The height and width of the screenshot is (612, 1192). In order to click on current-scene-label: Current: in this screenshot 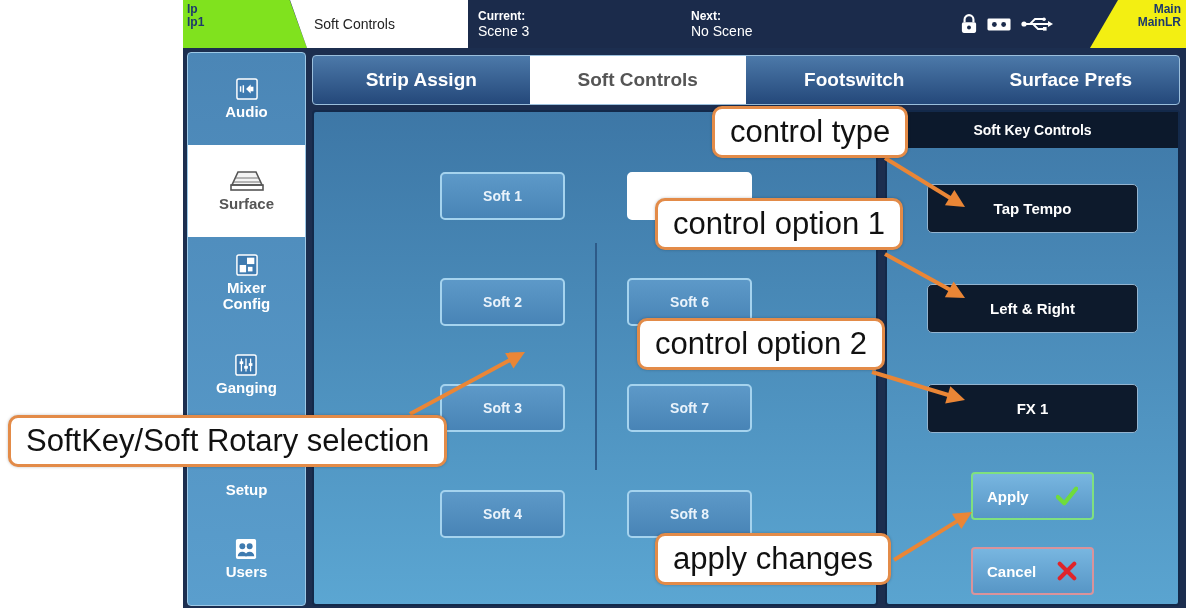, I will do `click(502, 16)`.